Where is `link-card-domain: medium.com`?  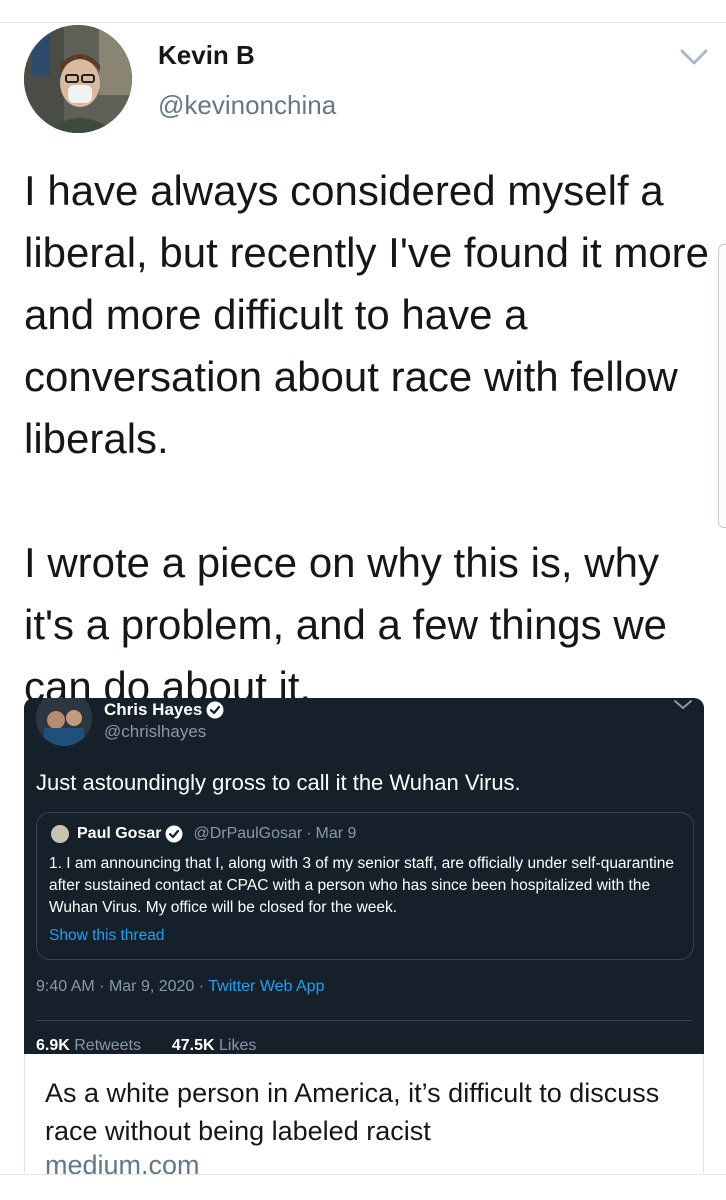 link-card-domain: medium.com is located at coordinates (122, 1162).